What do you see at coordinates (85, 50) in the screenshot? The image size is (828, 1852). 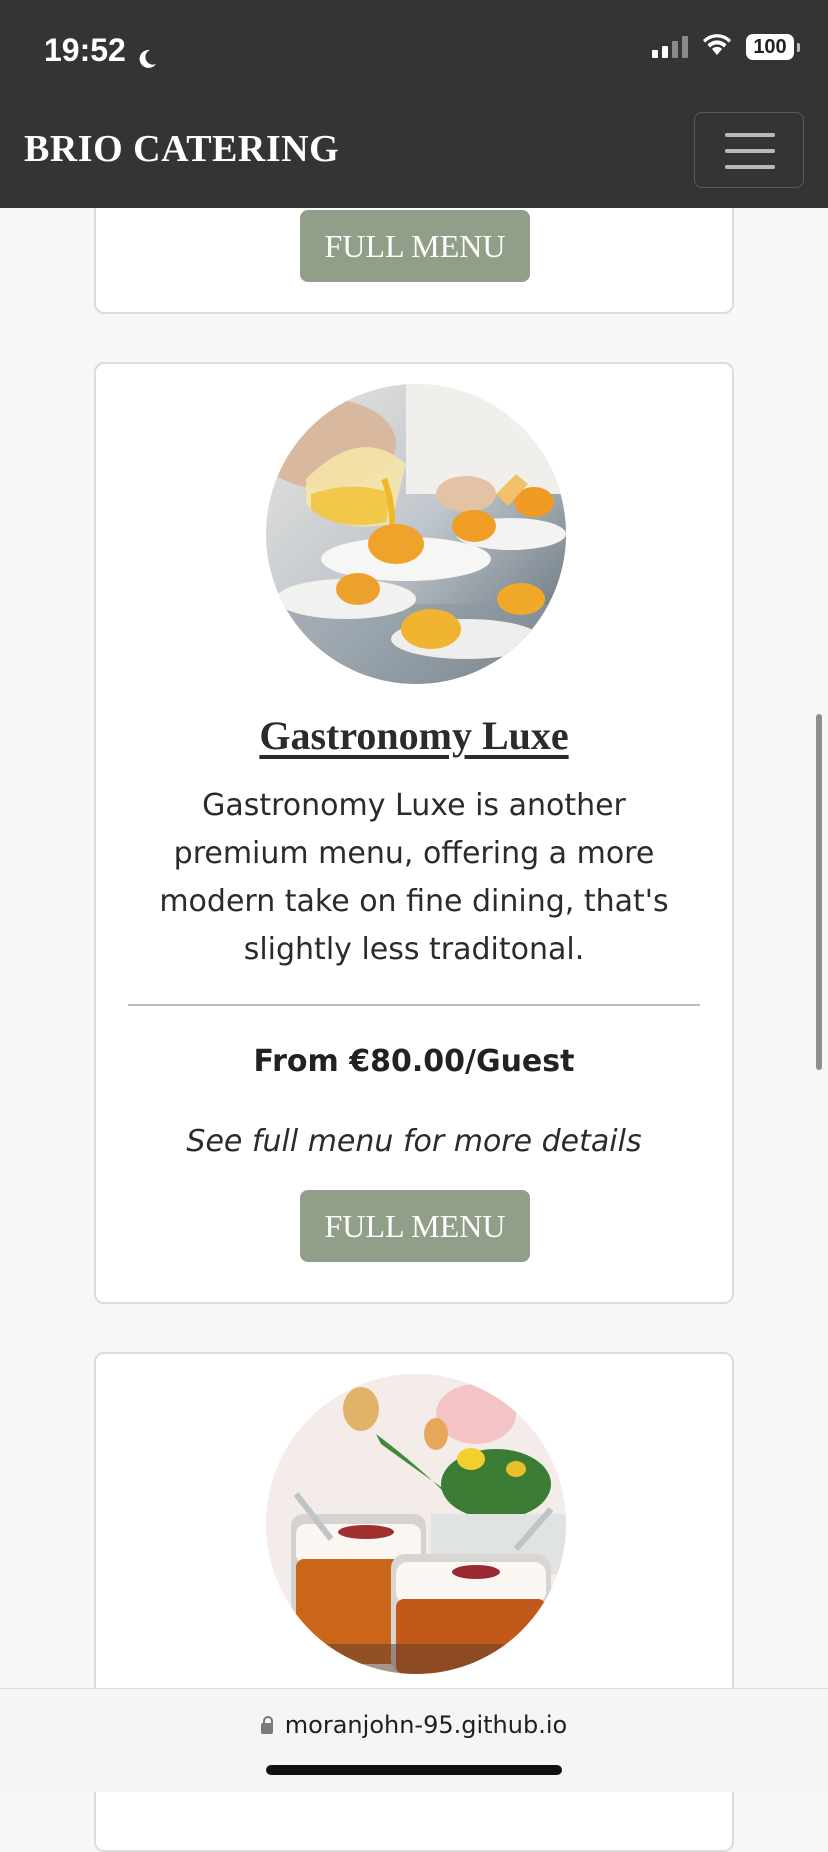 I see `status-time-text: 19:52` at bounding box center [85, 50].